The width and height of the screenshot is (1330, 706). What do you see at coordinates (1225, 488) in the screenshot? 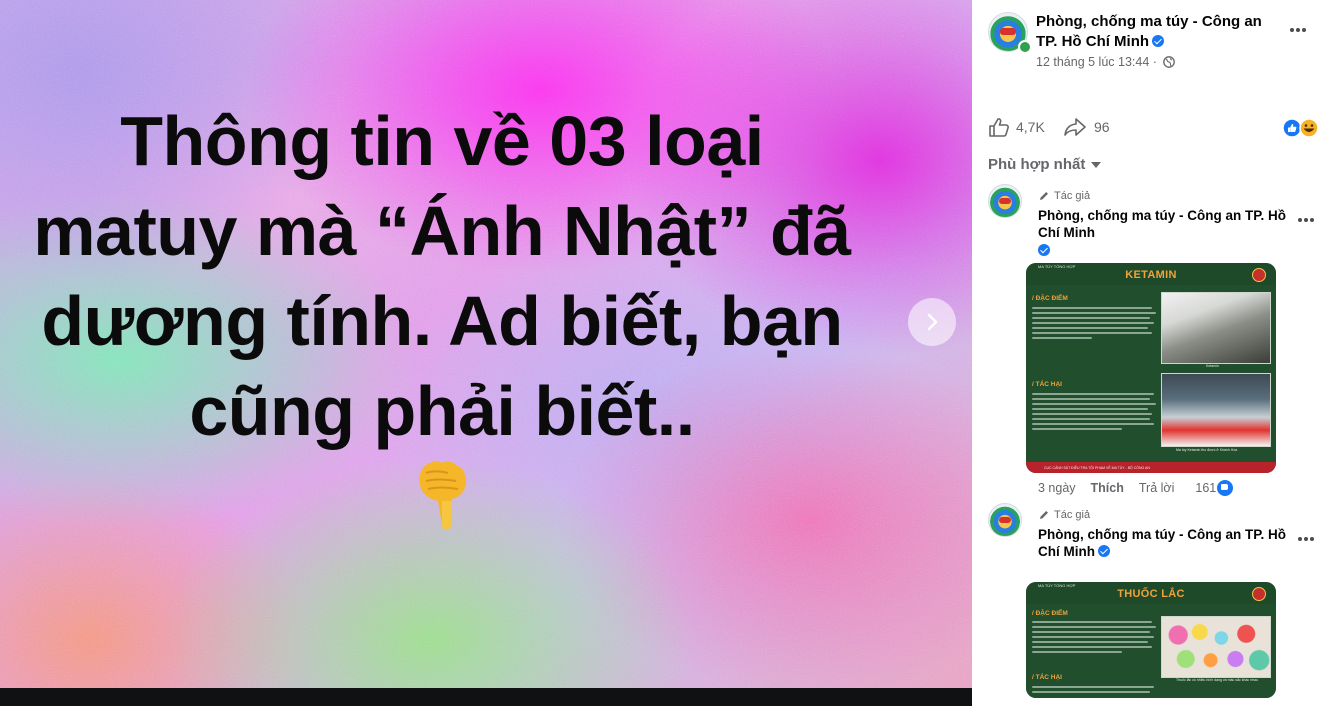
I see `like-reaction-icon` at bounding box center [1225, 488].